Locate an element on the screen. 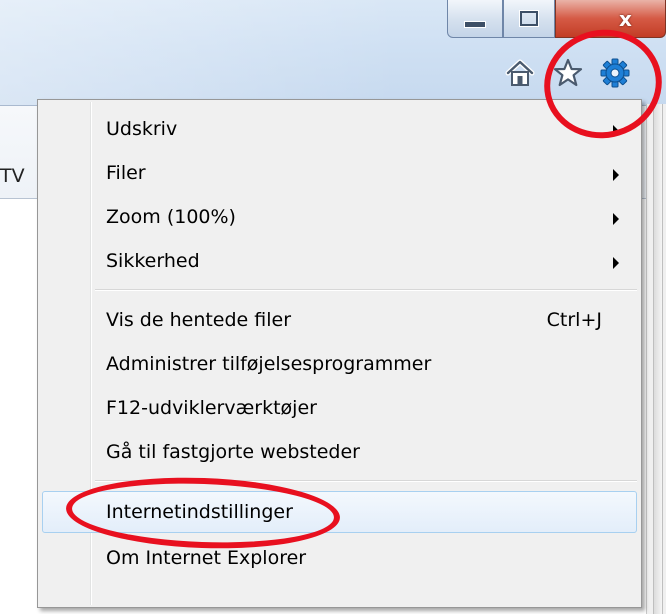 The height and width of the screenshot is (614, 666). menu-item-label: Vis de hentede filer is located at coordinates (199, 320).